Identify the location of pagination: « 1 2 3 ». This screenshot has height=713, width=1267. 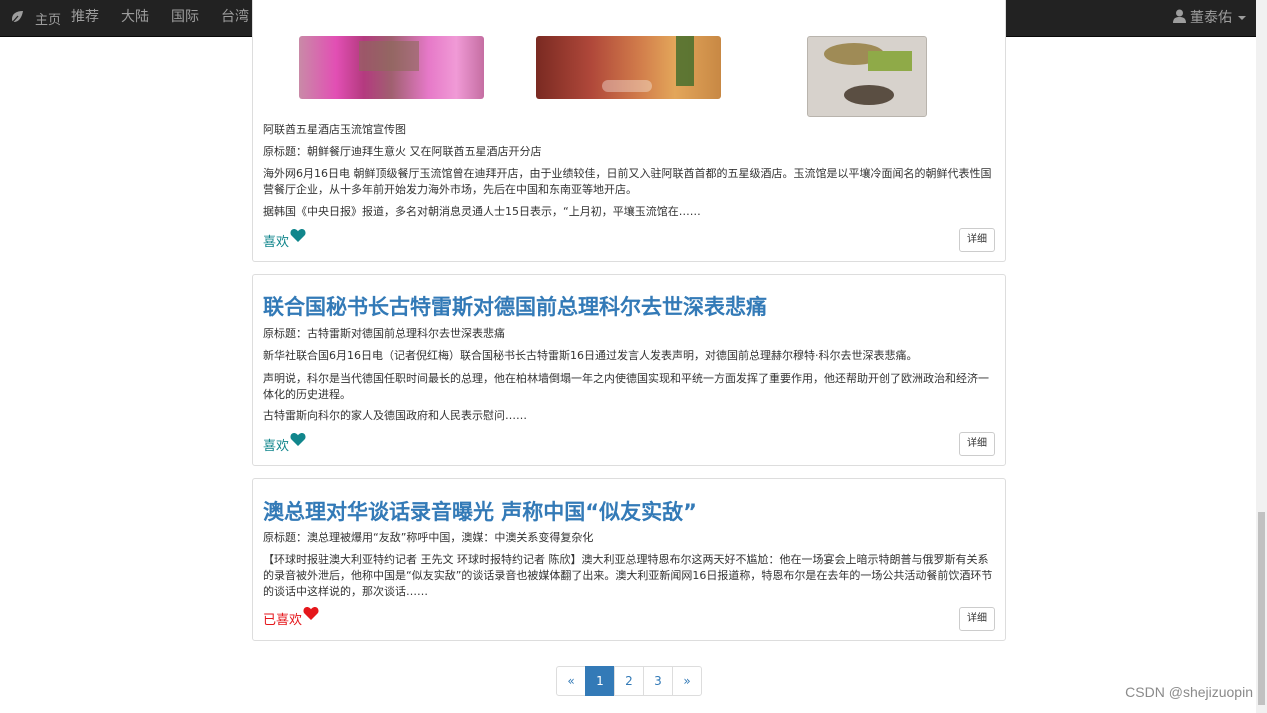
(629, 681).